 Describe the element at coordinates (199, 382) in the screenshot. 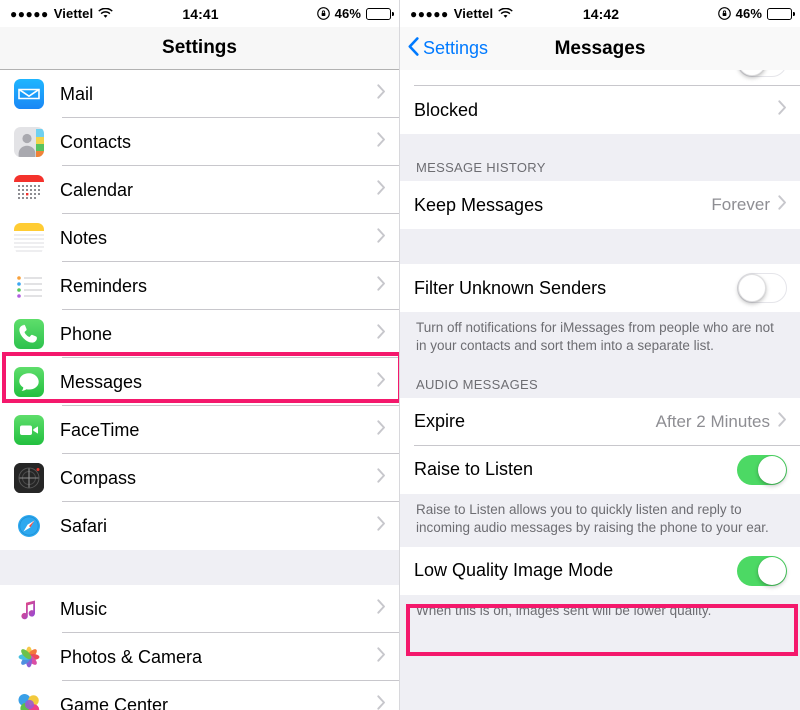

I see `sidebar-item-messages: Messages` at that location.